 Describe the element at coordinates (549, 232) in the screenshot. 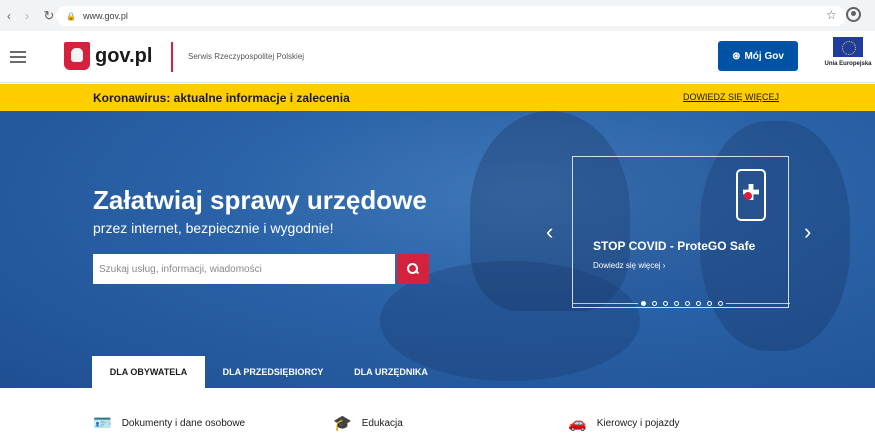

I see `slider-prev-arrow: ‹` at that location.